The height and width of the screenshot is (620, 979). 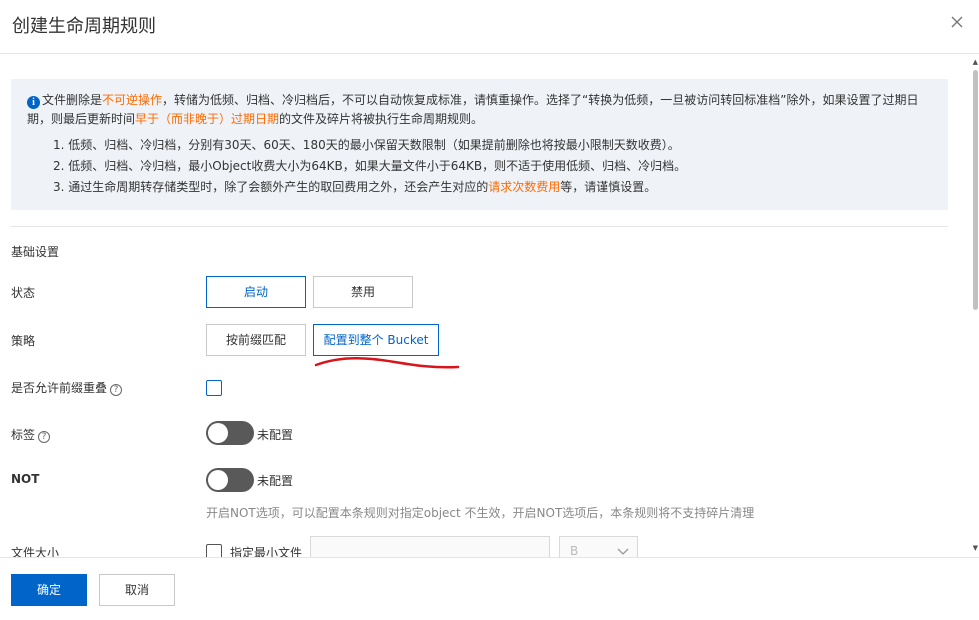 I want to click on size-label: 文件大小, so click(x=35, y=551).